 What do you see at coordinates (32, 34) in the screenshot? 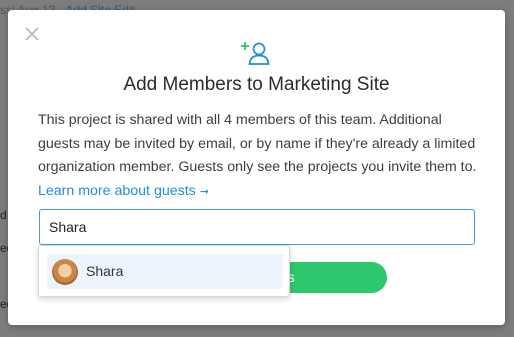
I see `close-icon` at bounding box center [32, 34].